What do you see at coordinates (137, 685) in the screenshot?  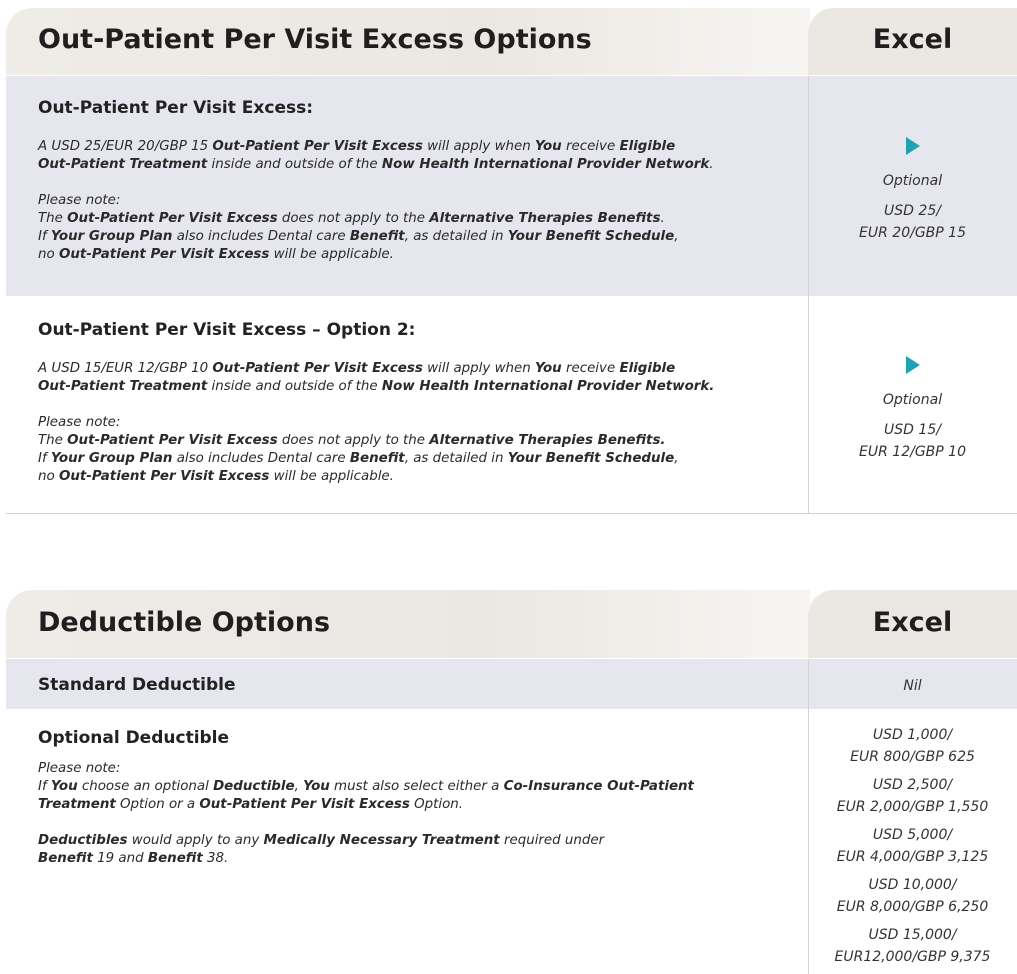 I see `standard-deductible-label: Standard Deductible` at bounding box center [137, 685].